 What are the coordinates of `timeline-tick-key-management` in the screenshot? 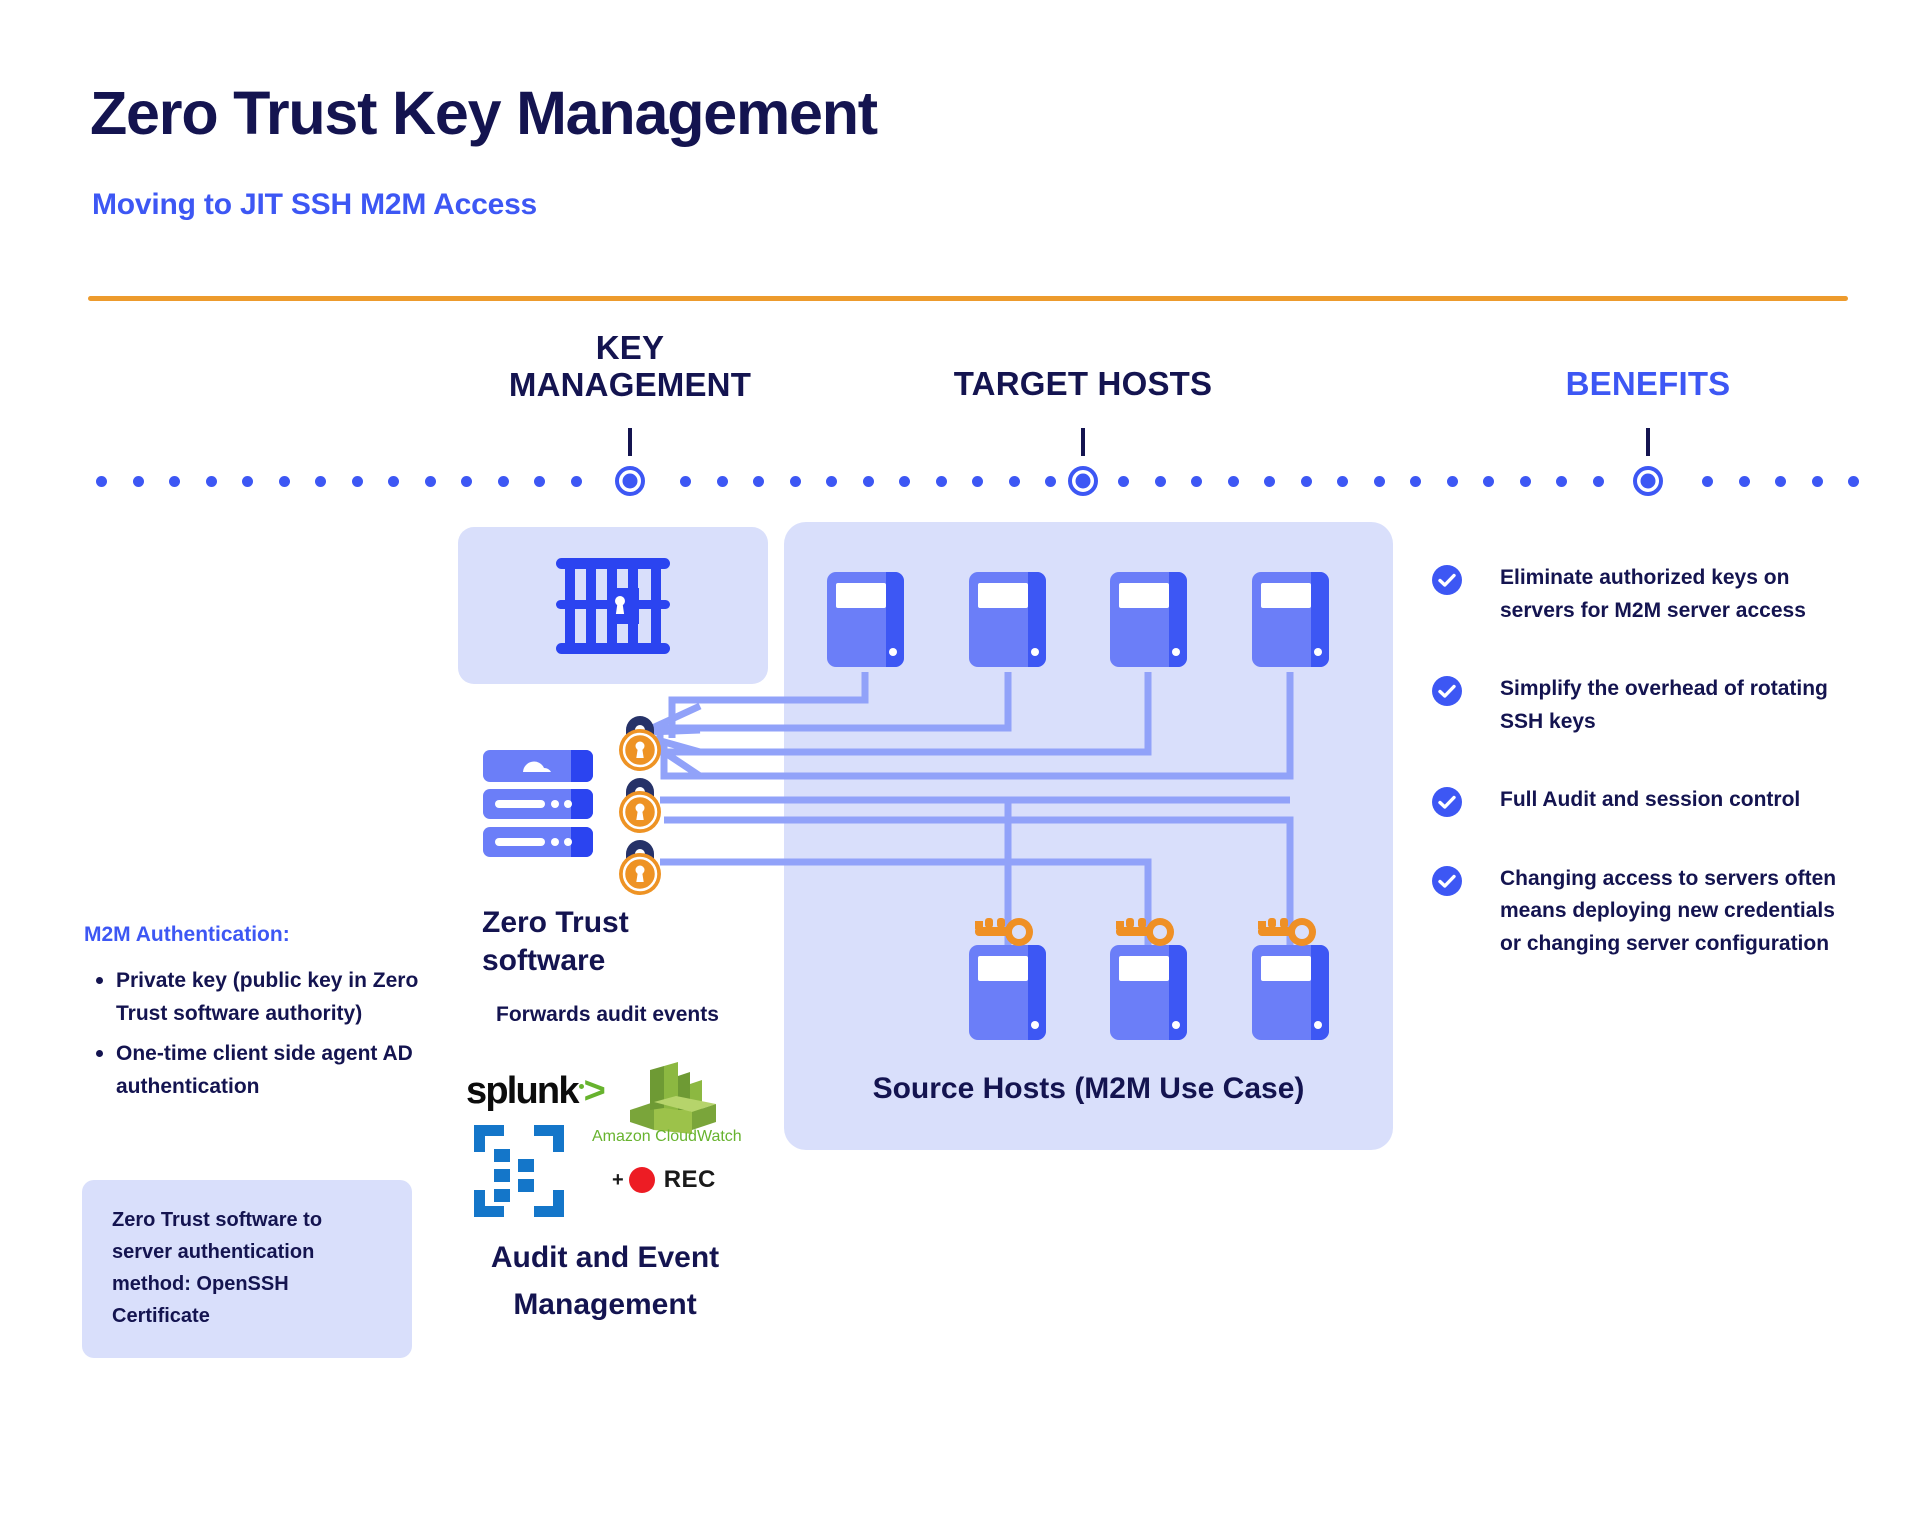 It's located at (630, 442).